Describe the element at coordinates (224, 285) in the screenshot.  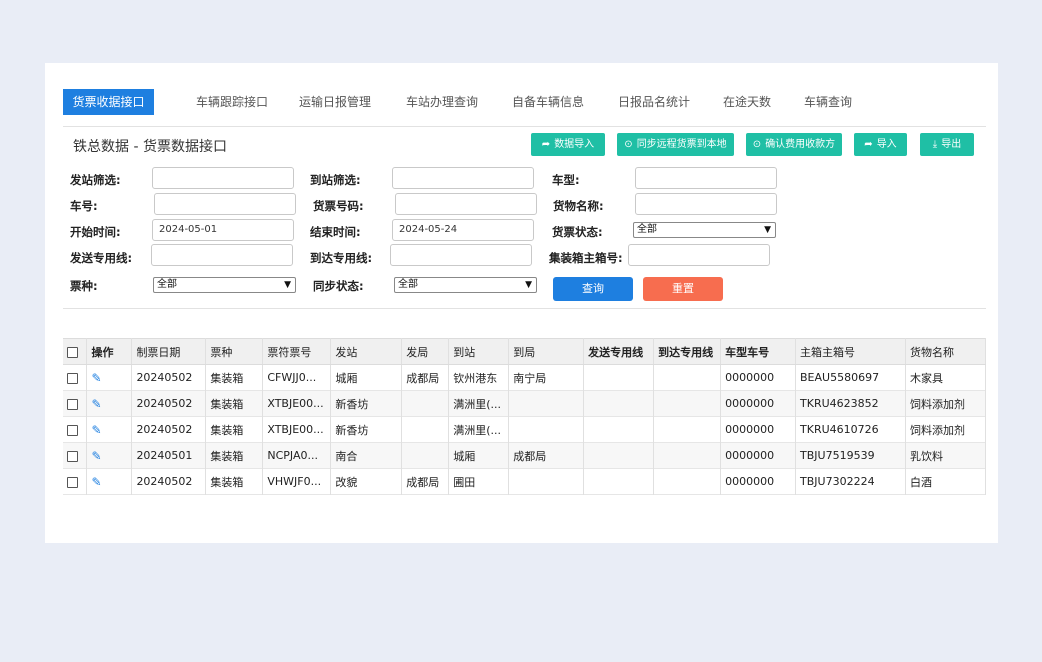
I see `ticket-kind-select: 全部 ▼` at that location.